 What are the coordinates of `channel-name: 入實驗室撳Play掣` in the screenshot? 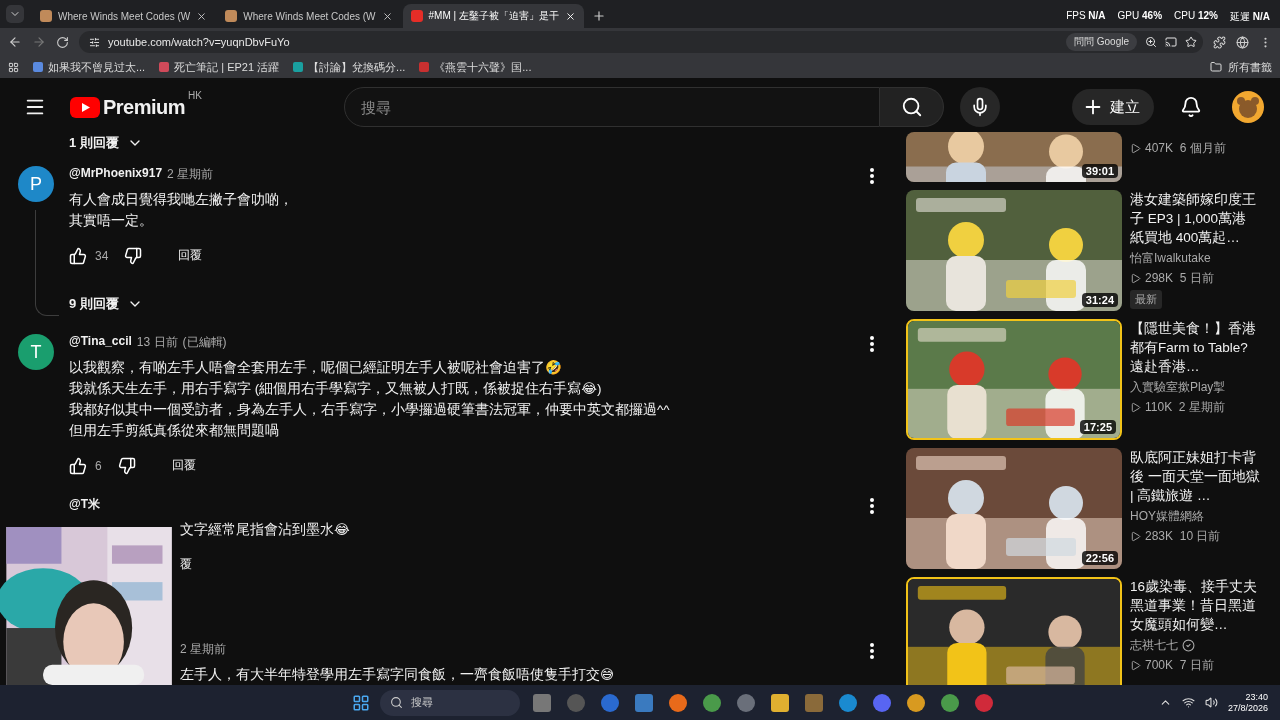 It's located at (1200, 387).